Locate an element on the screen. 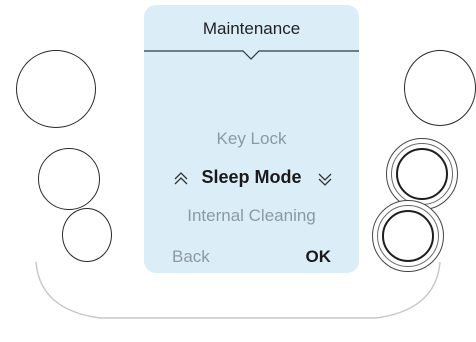  right-ok-dial-button is located at coordinates (408, 236).